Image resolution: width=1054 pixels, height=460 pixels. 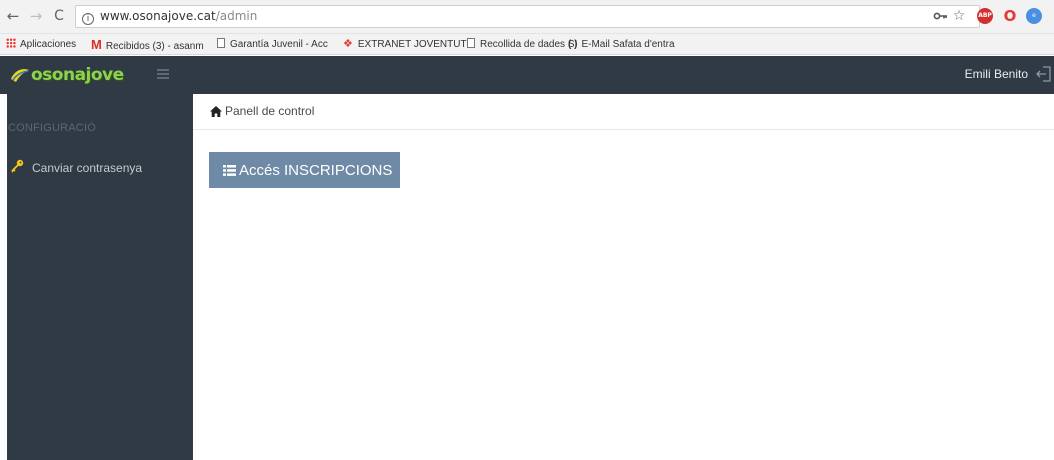 I want to click on forward-arrow-icon: →, so click(x=36, y=16).